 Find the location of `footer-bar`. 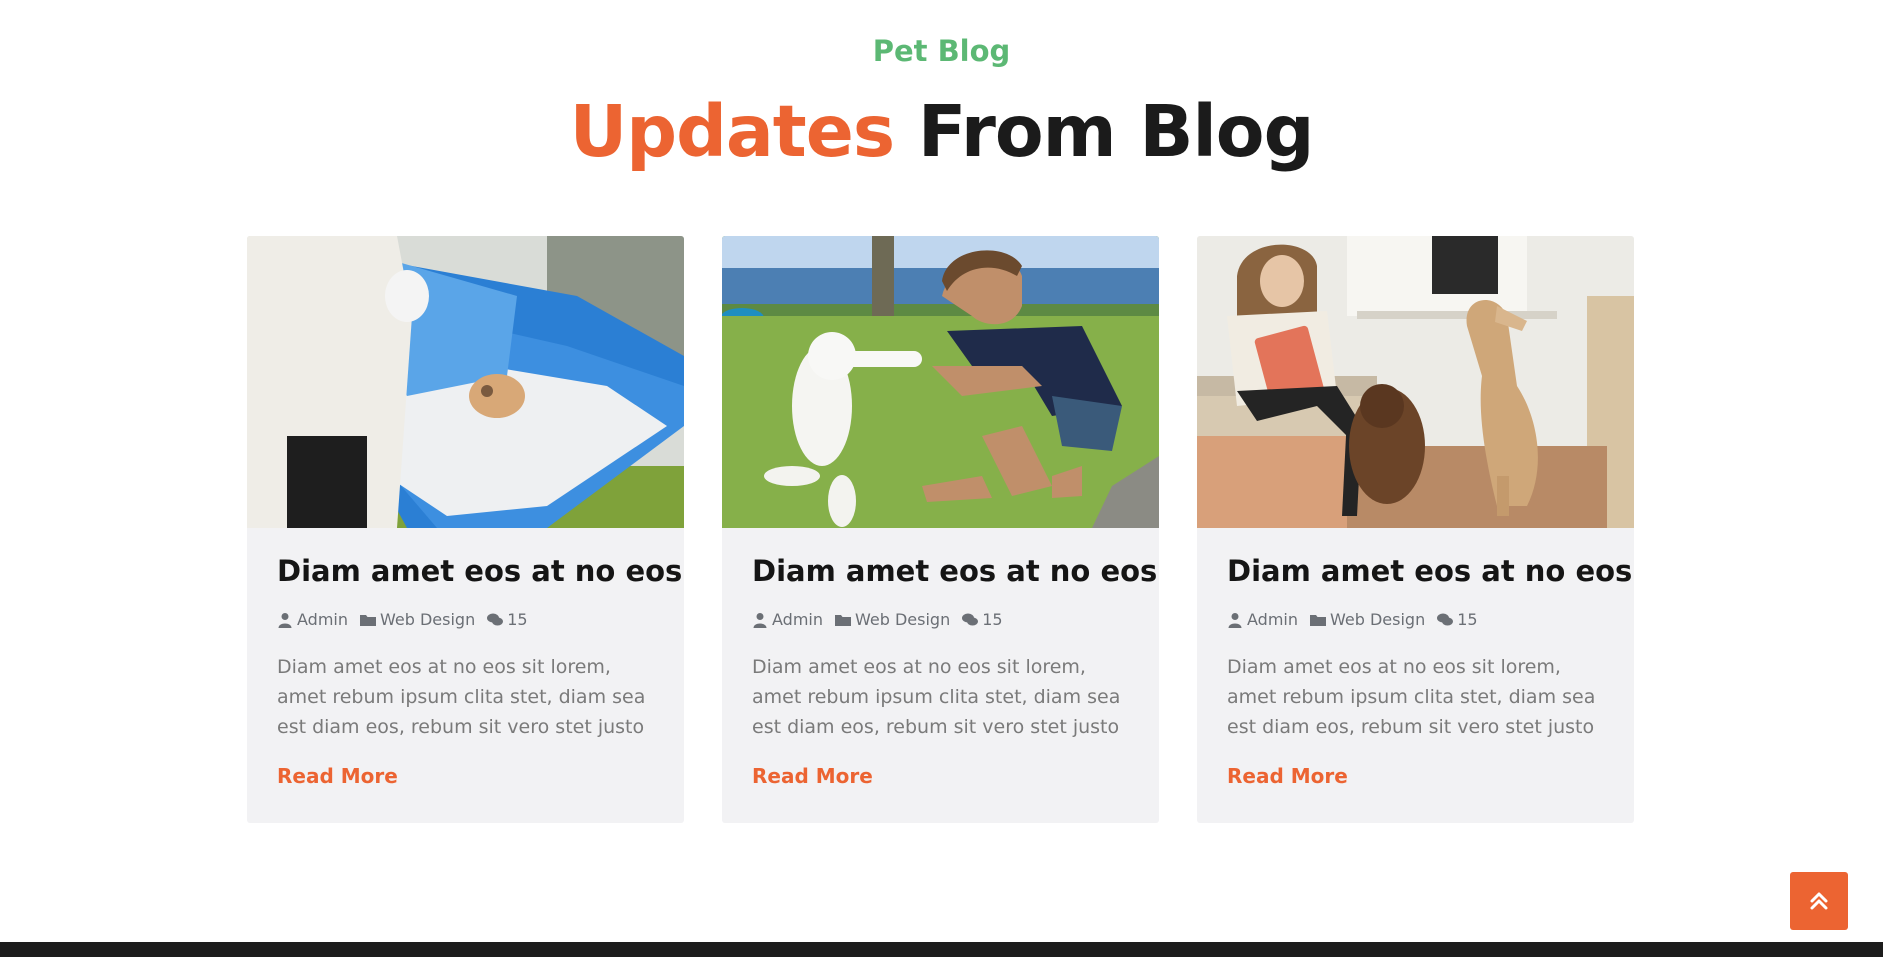

footer-bar is located at coordinates (941, 949).